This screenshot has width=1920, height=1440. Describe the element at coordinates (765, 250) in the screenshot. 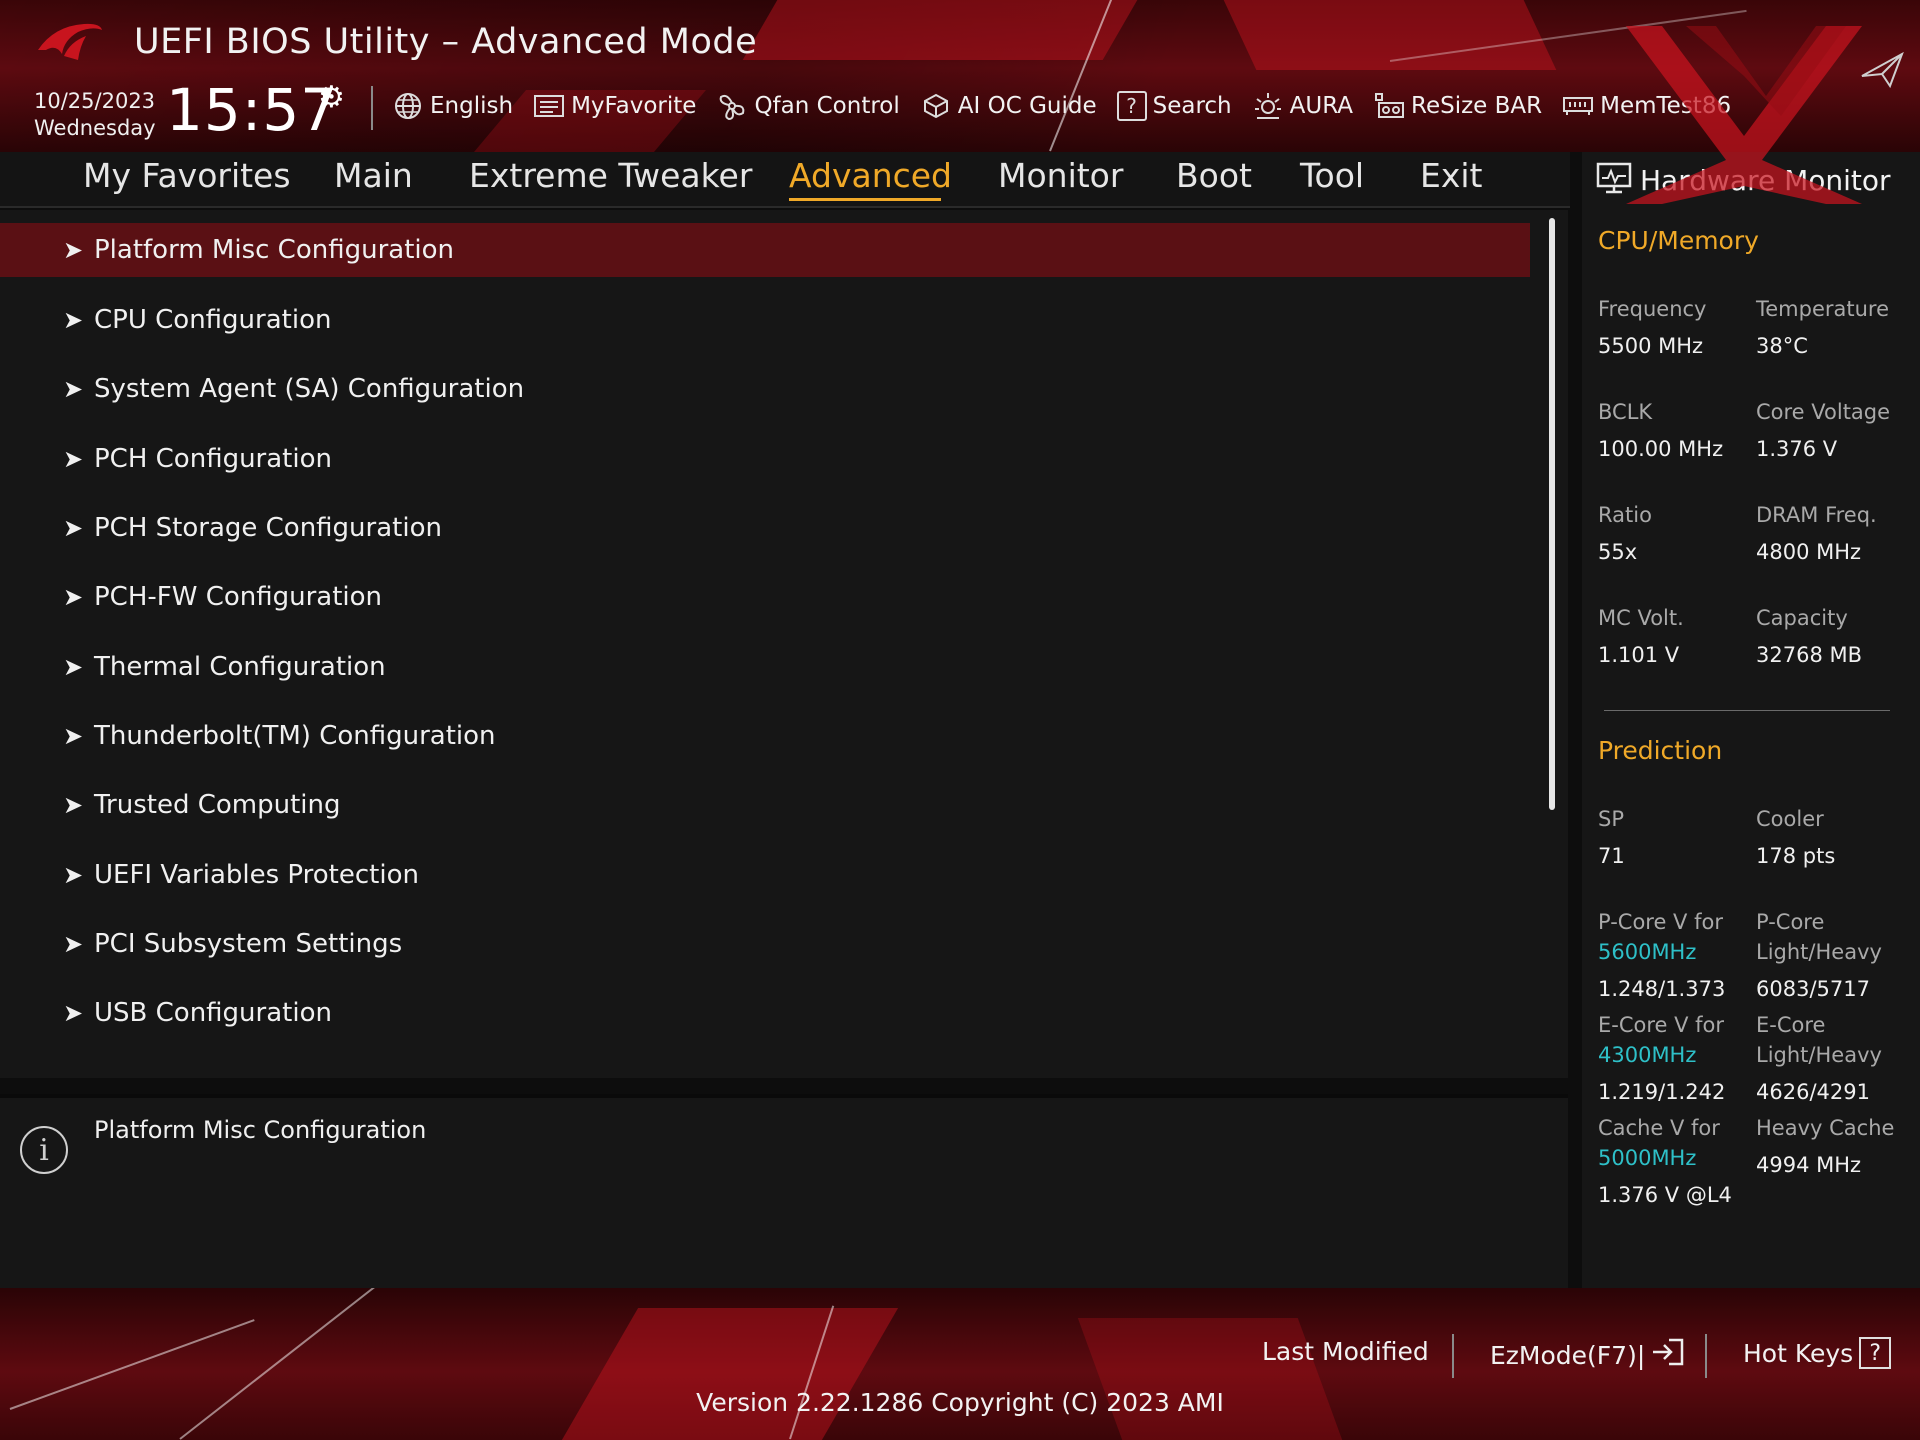

I see `list-item-platform-misc: ➤ Platform Misc Configuration` at that location.